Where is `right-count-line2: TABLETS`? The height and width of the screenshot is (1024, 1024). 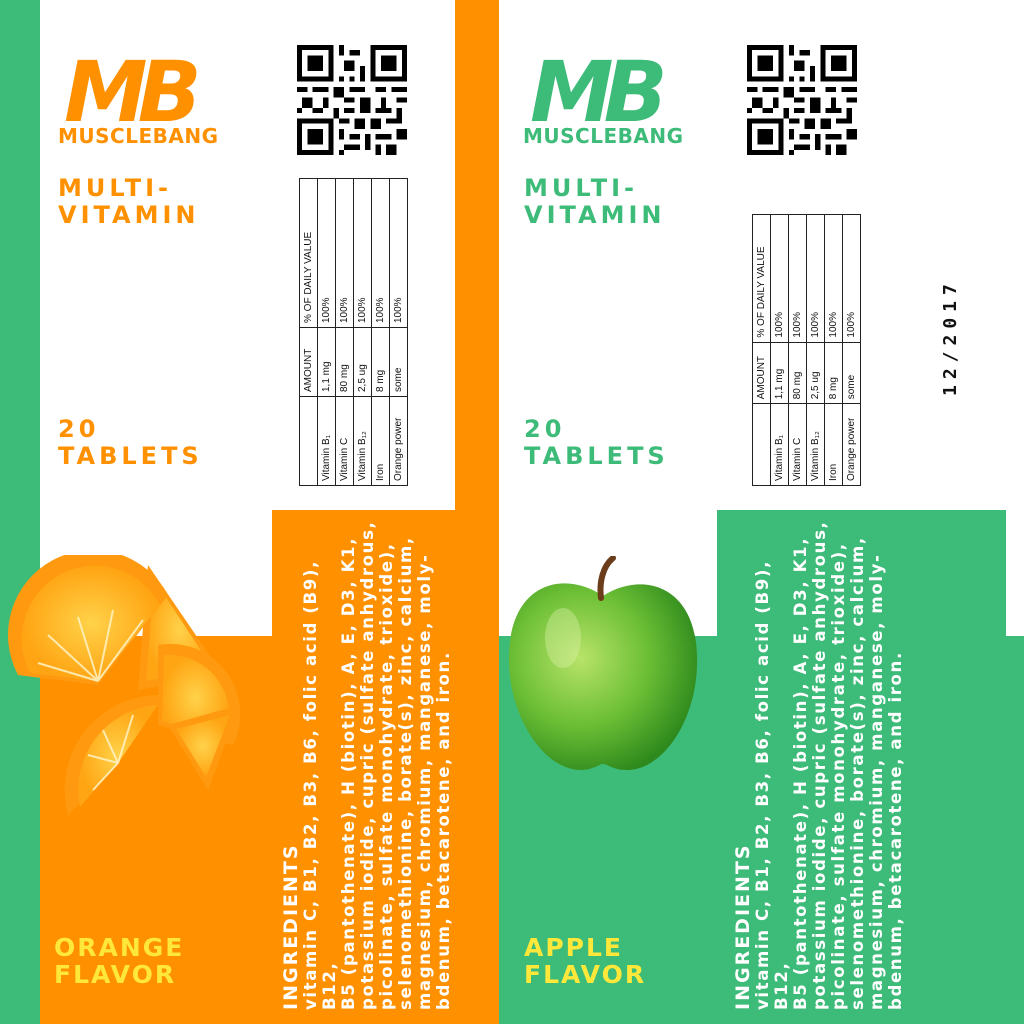 right-count-line2: TABLETS is located at coordinates (596, 456).